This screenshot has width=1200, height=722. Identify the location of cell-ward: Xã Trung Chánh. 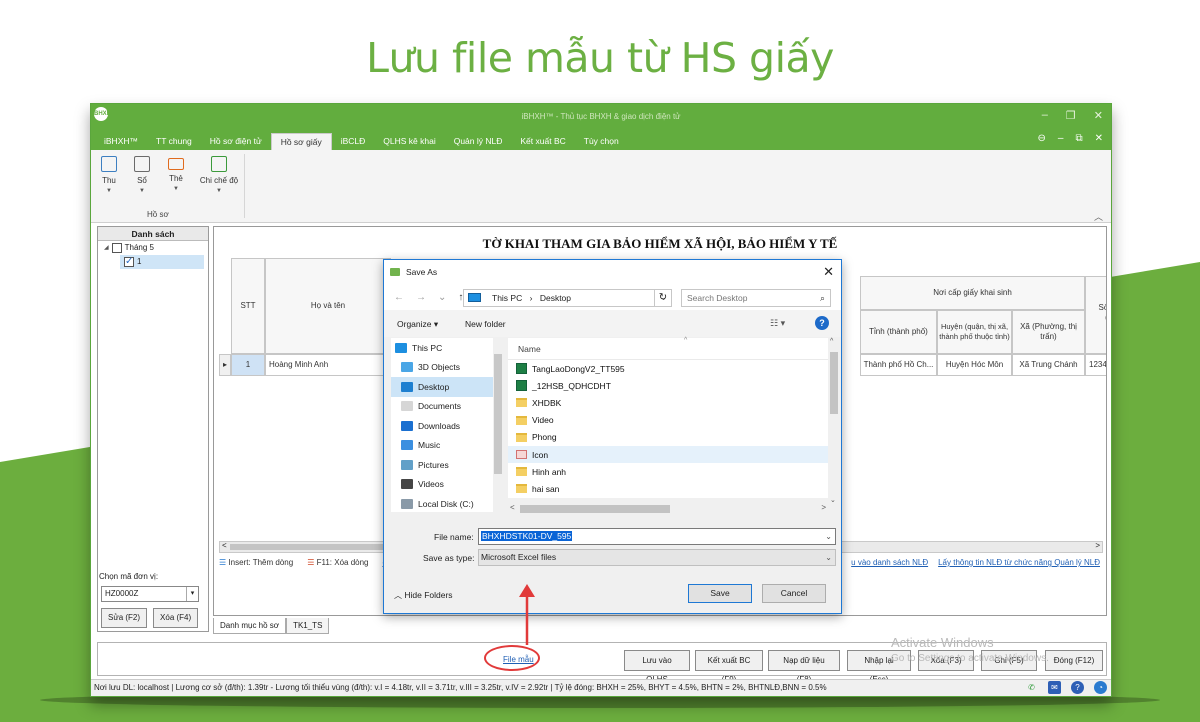
(1048, 365).